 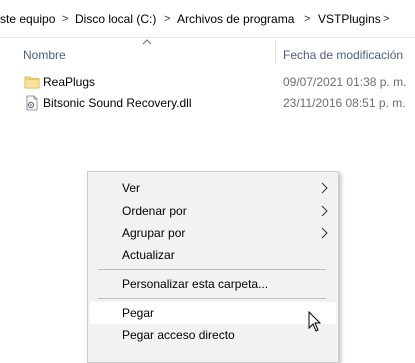 I want to click on menu-item-label: Agrupar por, so click(x=154, y=233).